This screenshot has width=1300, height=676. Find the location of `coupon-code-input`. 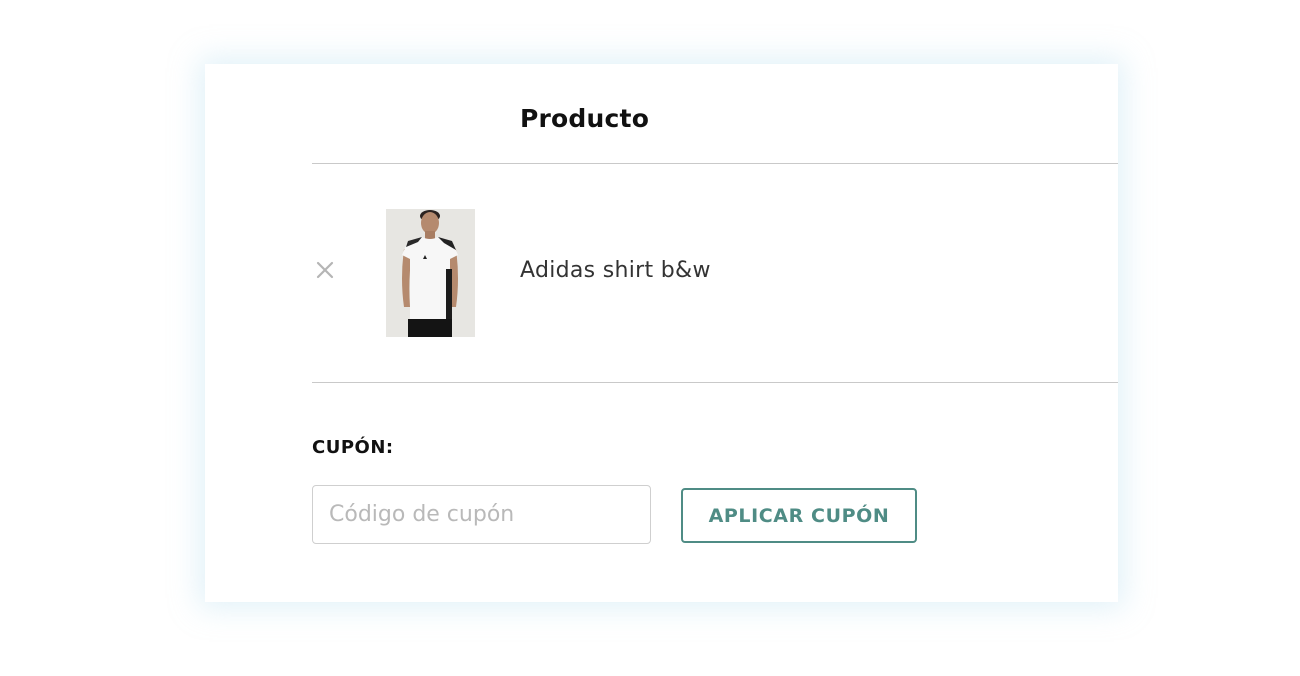

coupon-code-input is located at coordinates (481, 514).